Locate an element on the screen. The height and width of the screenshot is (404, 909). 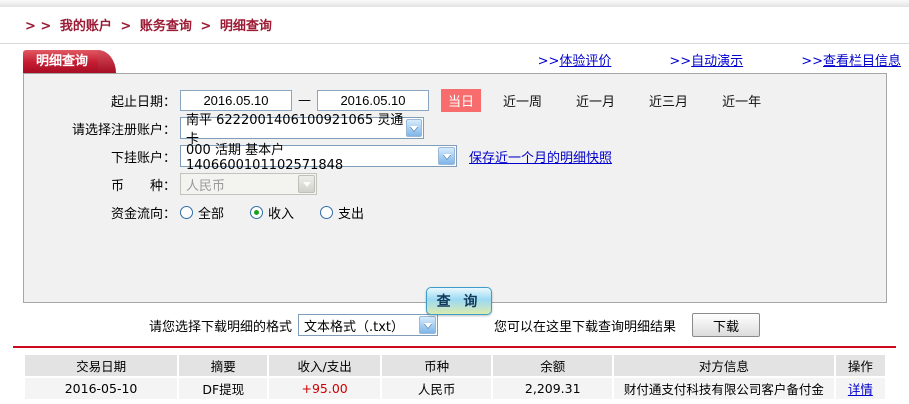
section-header: 明细查询 >>体验评价 >>自动演示 >>查看栏目信息 is located at coordinates (454, 61).